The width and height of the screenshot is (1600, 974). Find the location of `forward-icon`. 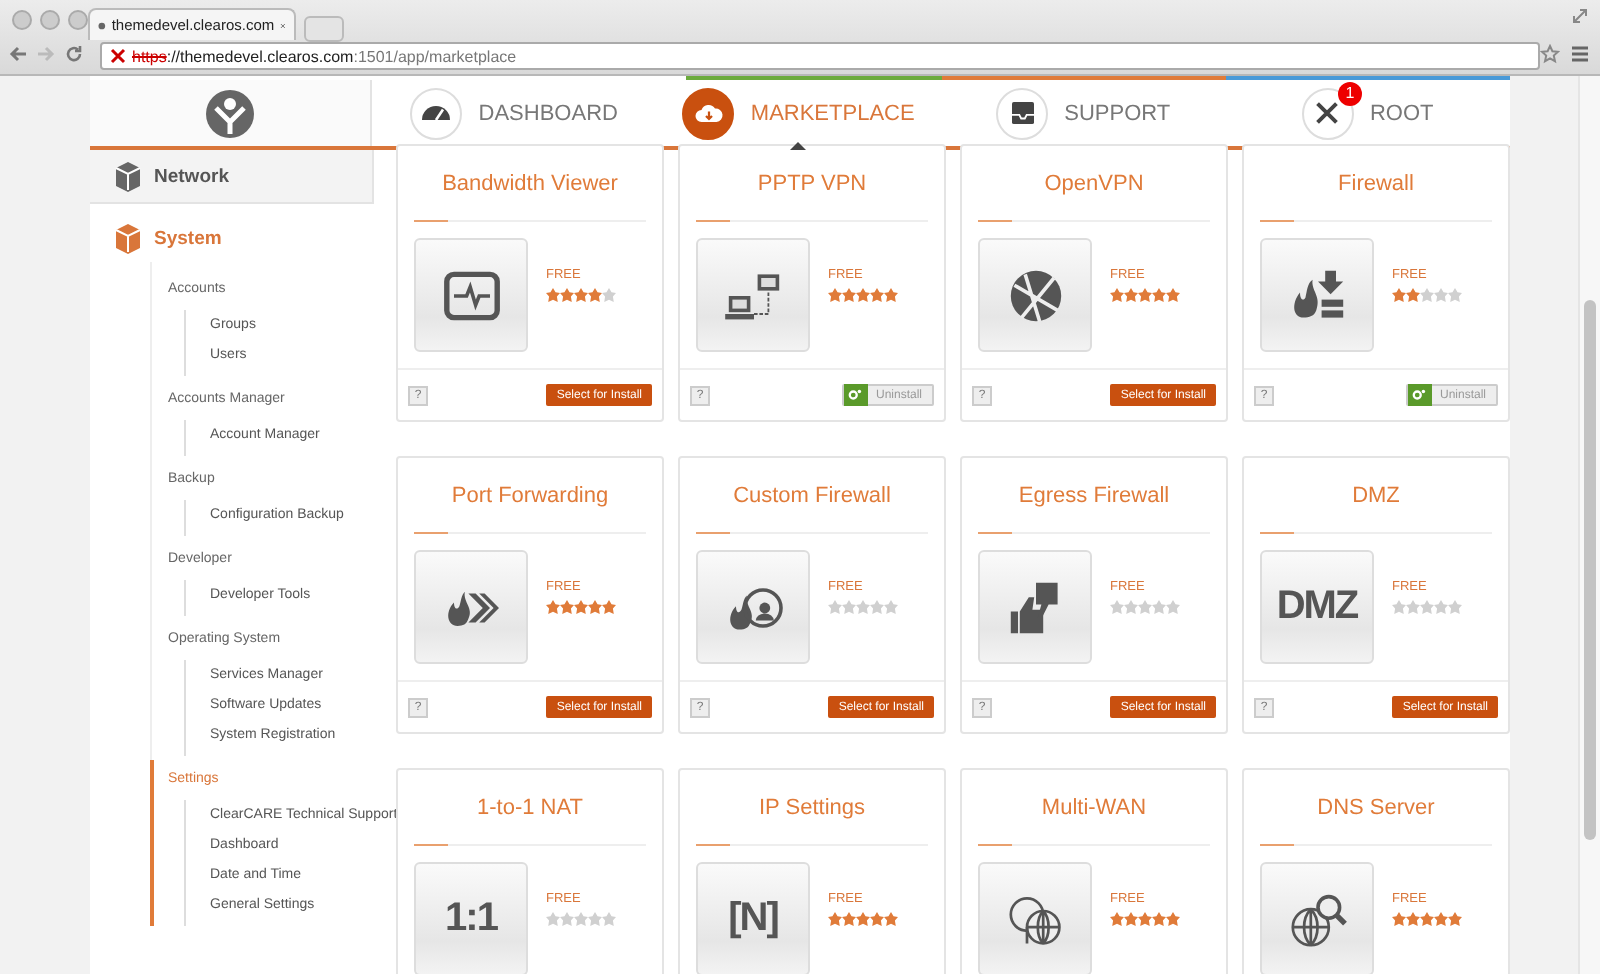

forward-icon is located at coordinates (46, 54).